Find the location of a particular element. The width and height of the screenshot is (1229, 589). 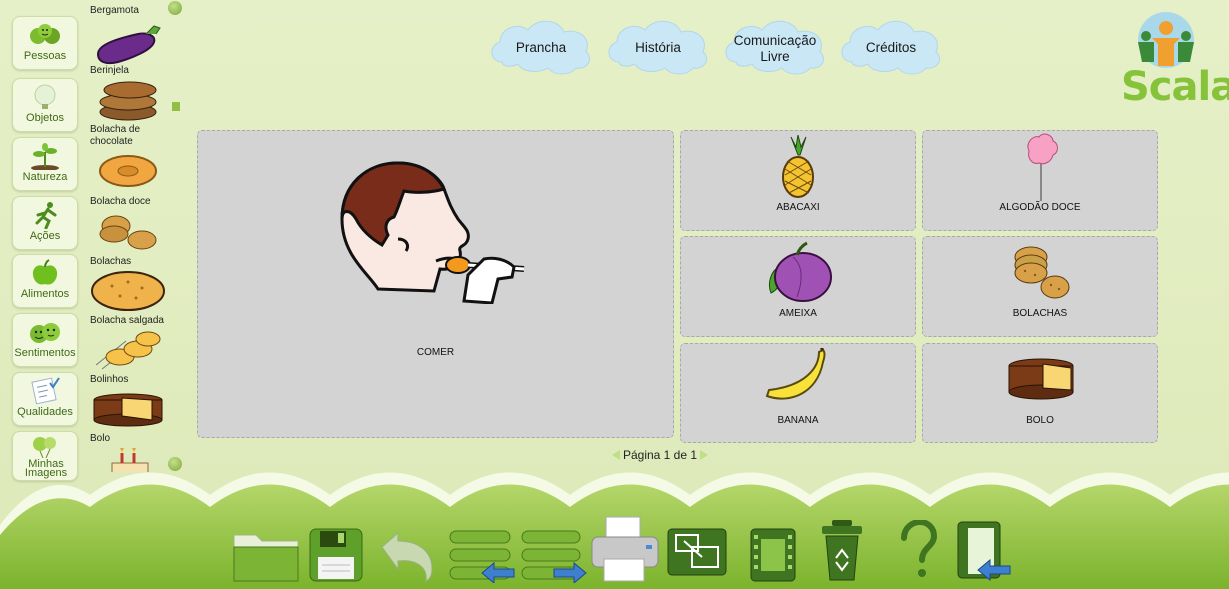

nav-prancha-button: Prancha is located at coordinates (541, 48).